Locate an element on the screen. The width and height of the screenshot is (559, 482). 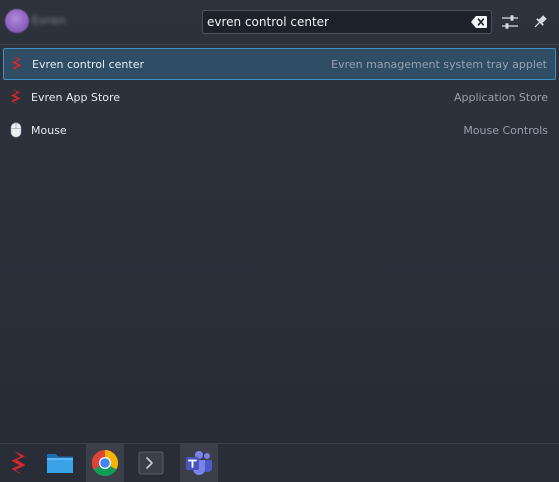
chrome-icon is located at coordinates (105, 463).